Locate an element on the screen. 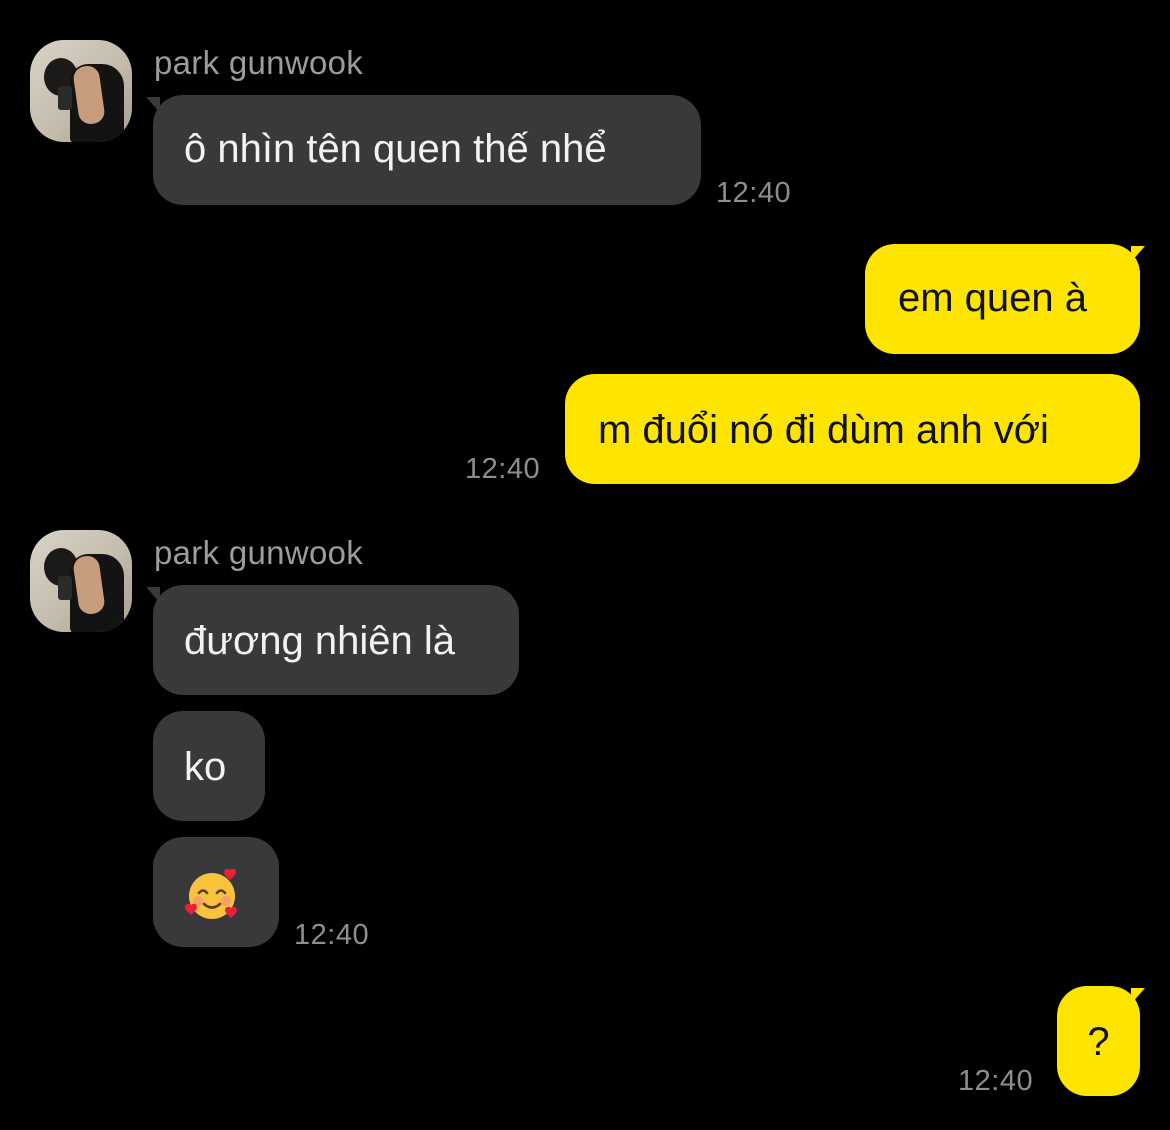  message-bubble-incoming-emoji is located at coordinates (216, 892).